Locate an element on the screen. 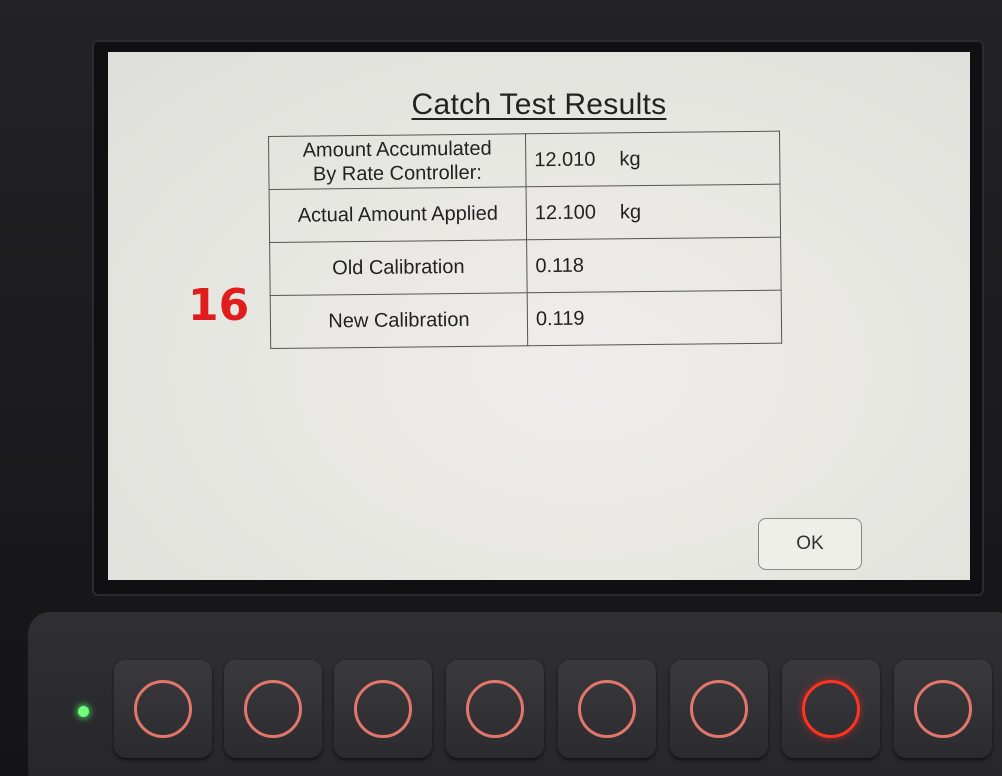  table-row: Old Calibration 0.118 is located at coordinates (525, 266).